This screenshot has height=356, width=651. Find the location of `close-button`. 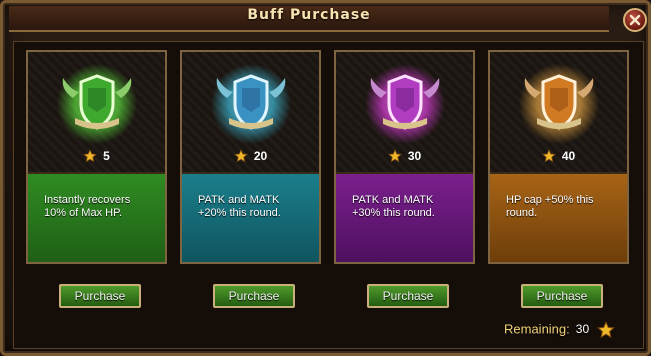

close-button is located at coordinates (635, 20).